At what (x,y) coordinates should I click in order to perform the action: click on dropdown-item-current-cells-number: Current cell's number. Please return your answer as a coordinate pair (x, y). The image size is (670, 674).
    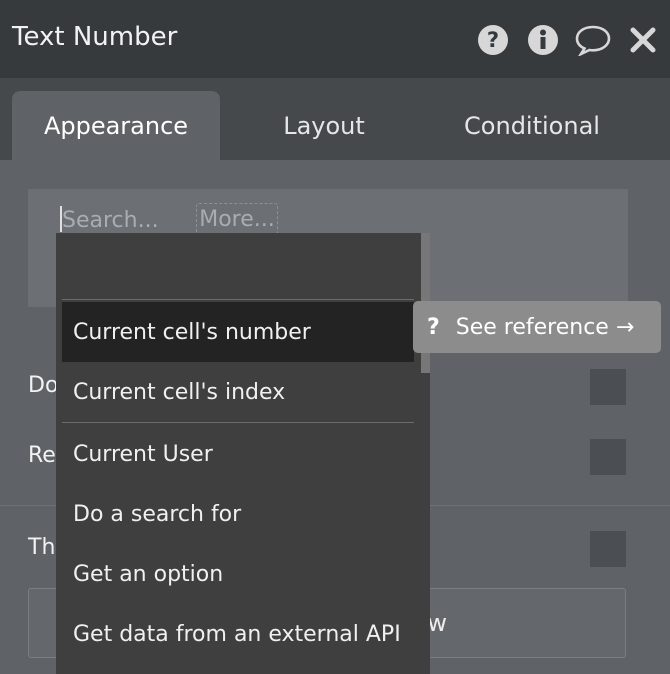
    Looking at the image, I should click on (238, 332).